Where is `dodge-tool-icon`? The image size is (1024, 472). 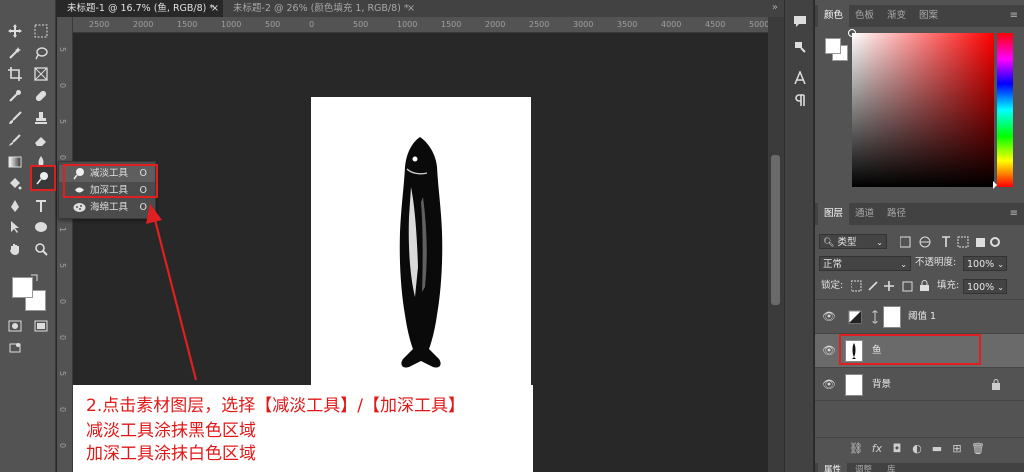
dodge-tool-icon is located at coordinates (43, 178).